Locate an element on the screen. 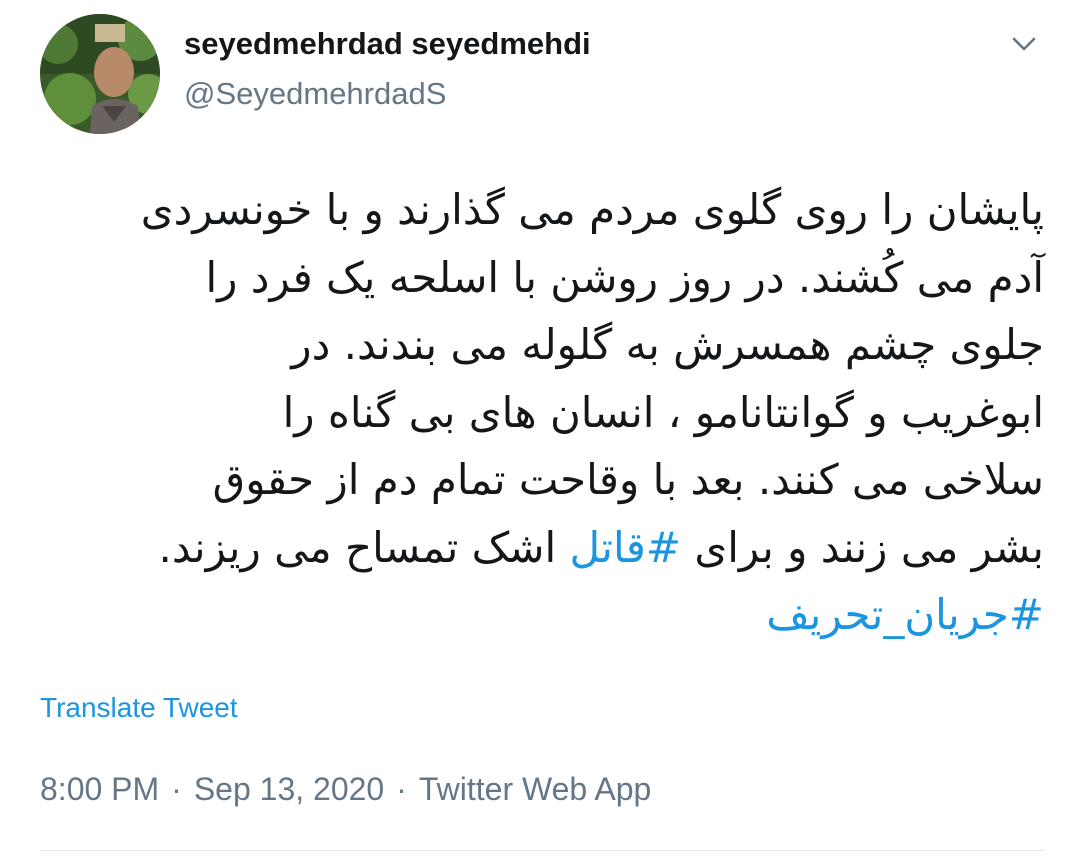 The width and height of the screenshot is (1080, 856). tweet-metadata: 8:00 PM · Sep 13, 2020 · Twitter Web App is located at coordinates (345, 789).